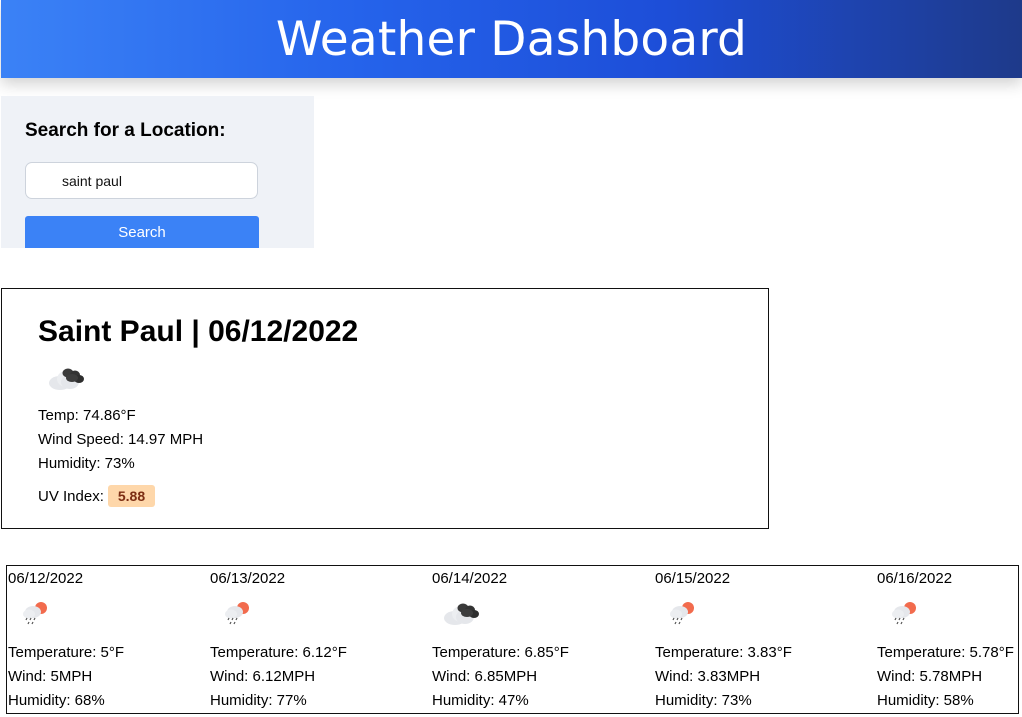  What do you see at coordinates (703, 700) in the screenshot?
I see `forecast-humidity: Humidity: 73%` at bounding box center [703, 700].